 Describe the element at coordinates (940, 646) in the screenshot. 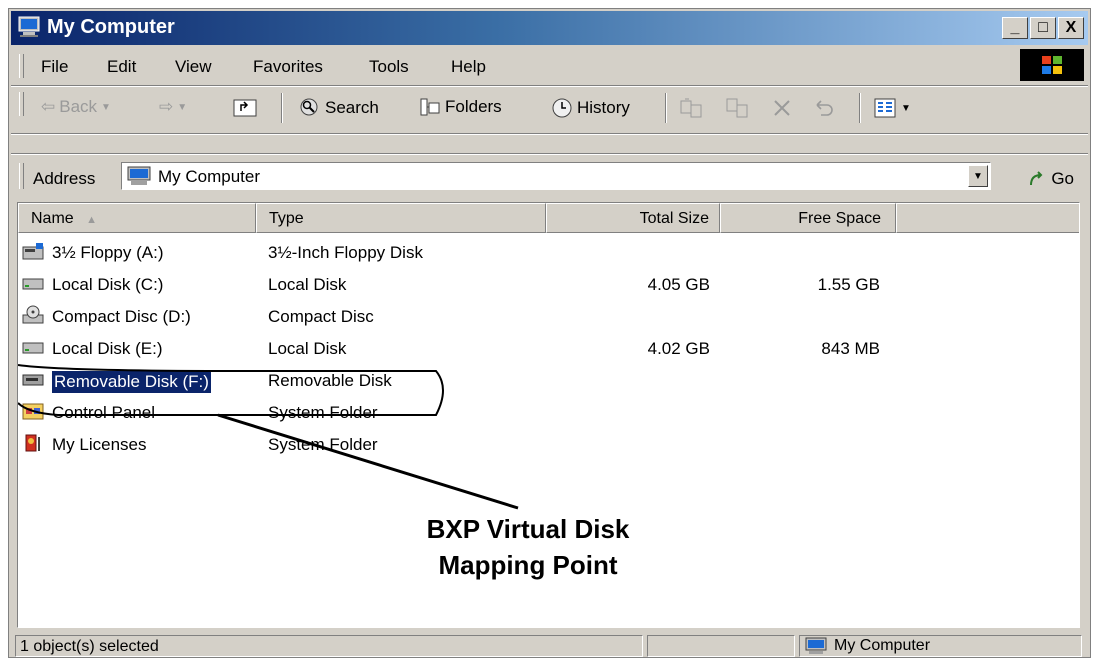

I see `status-zone: My Computer` at that location.